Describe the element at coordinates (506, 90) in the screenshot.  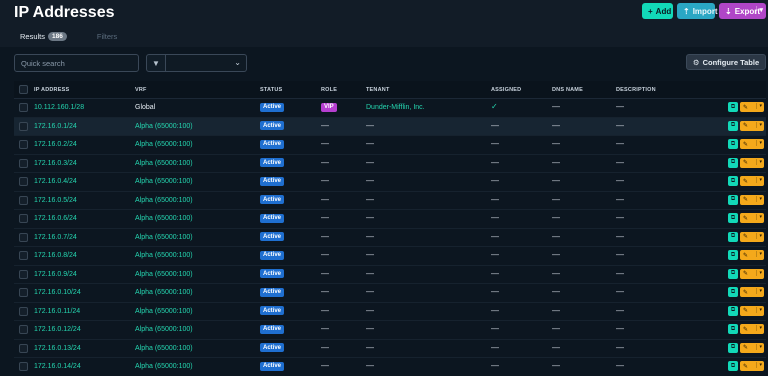
I see `column-header-assigned: ASSIGNED` at that location.